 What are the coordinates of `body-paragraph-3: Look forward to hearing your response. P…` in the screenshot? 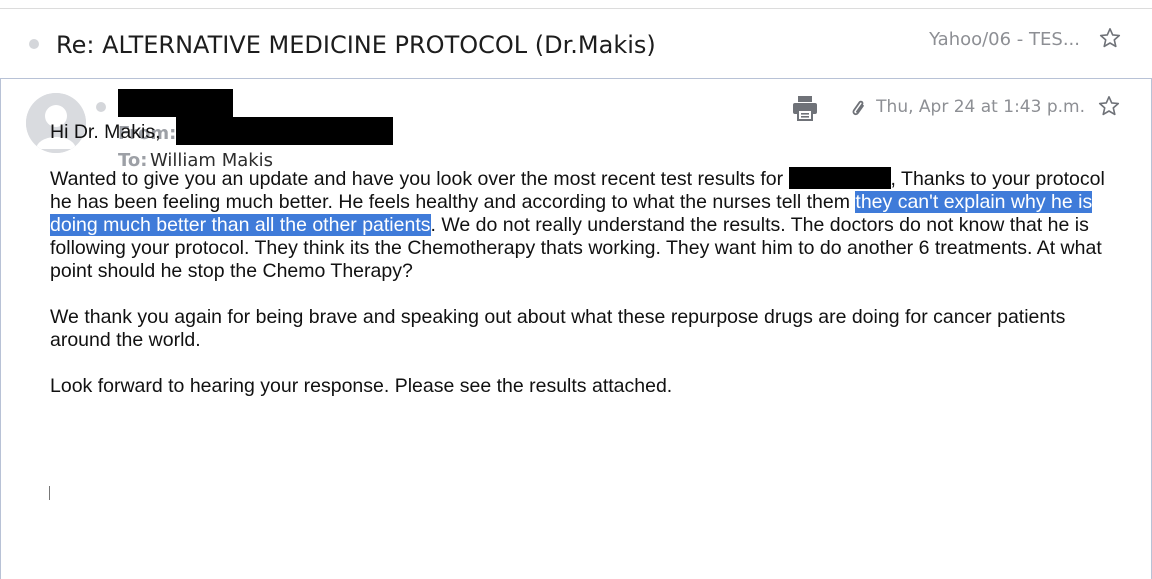 It's located at (361, 386).